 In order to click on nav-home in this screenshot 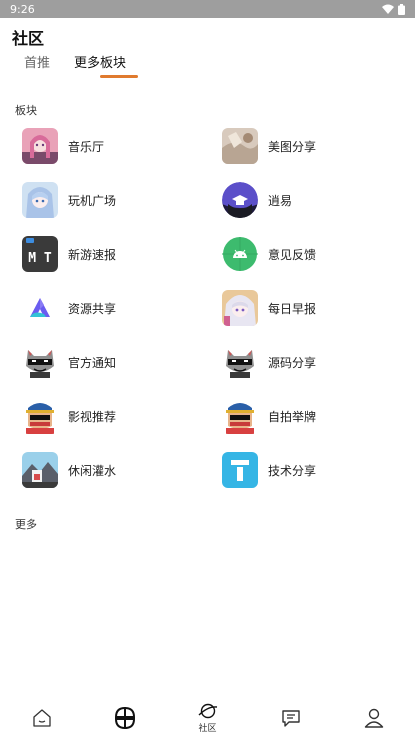, I will do `click(42, 718)`.